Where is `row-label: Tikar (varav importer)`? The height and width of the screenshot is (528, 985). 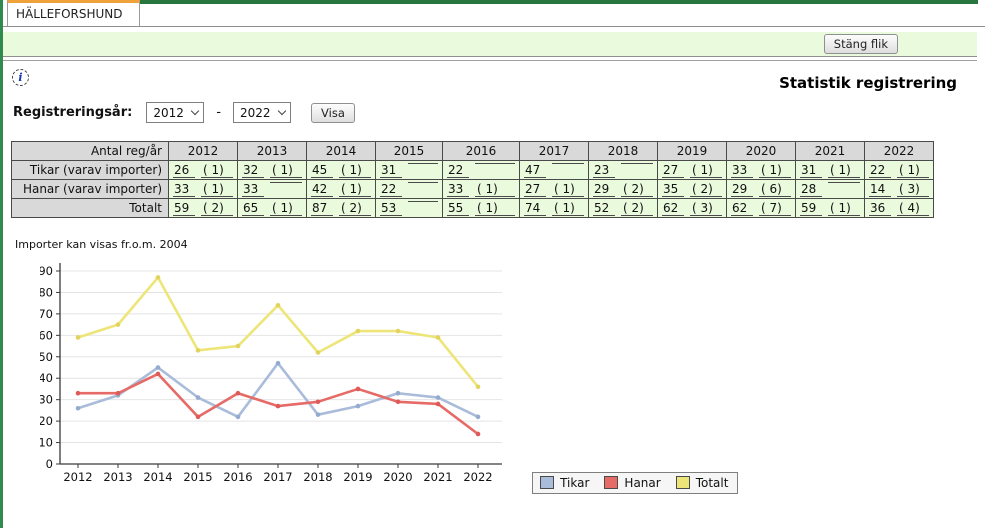
row-label: Tikar (varav importer) is located at coordinates (90, 170).